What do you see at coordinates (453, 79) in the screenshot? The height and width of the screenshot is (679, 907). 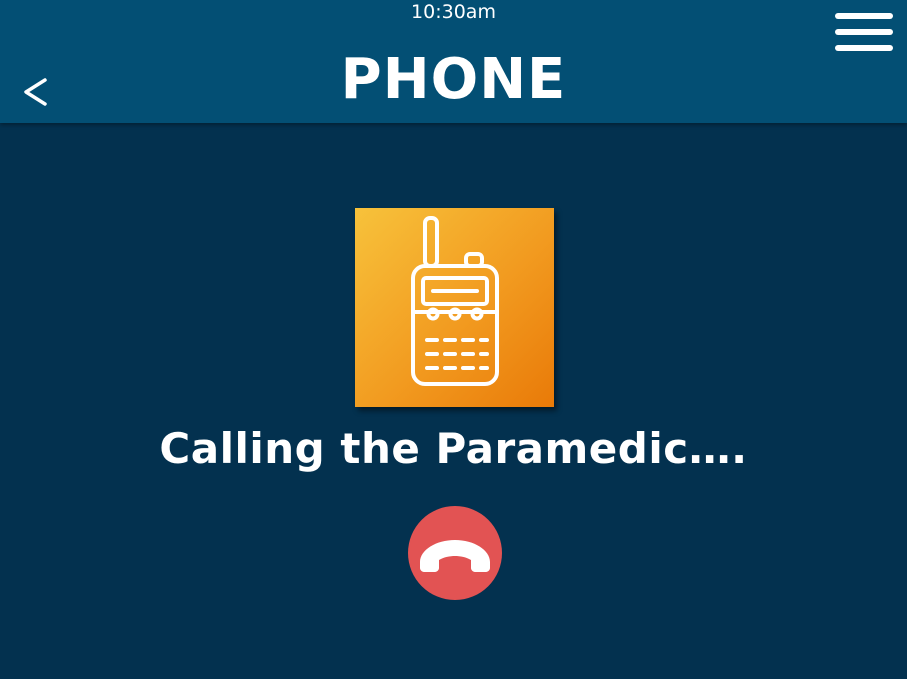 I see `page-title: PHONE` at bounding box center [453, 79].